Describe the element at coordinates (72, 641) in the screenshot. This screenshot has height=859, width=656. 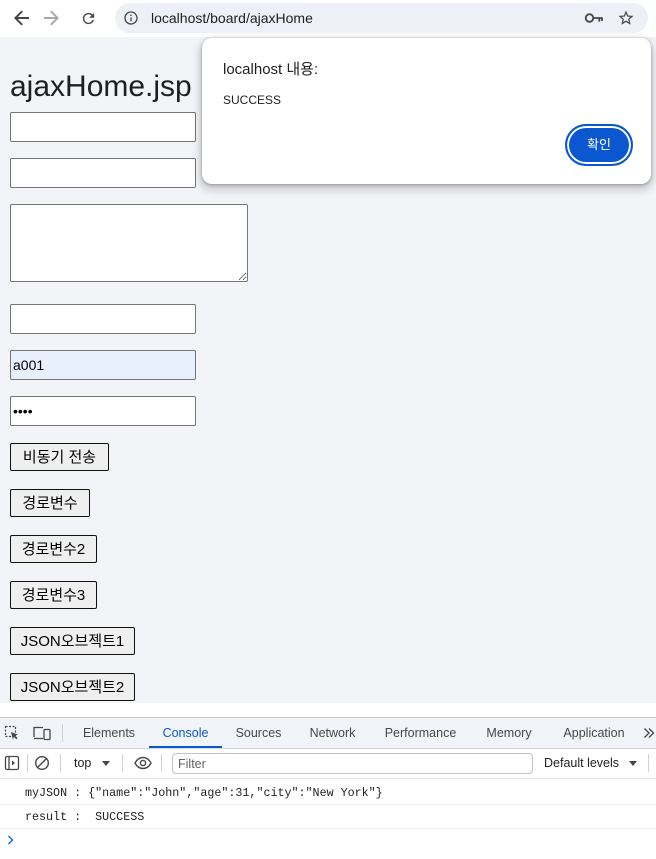
I see `json-object-1-button: JSON오브젝트1` at that location.